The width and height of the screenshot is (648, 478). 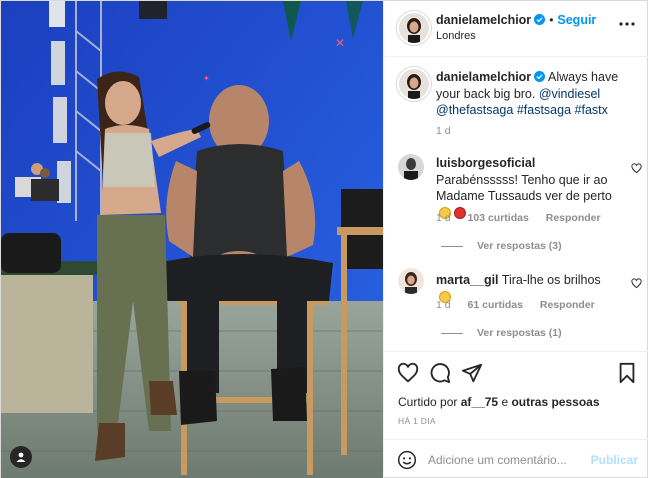 What do you see at coordinates (569, 94) in the screenshot?
I see `mention-link: @vindiesel` at bounding box center [569, 94].